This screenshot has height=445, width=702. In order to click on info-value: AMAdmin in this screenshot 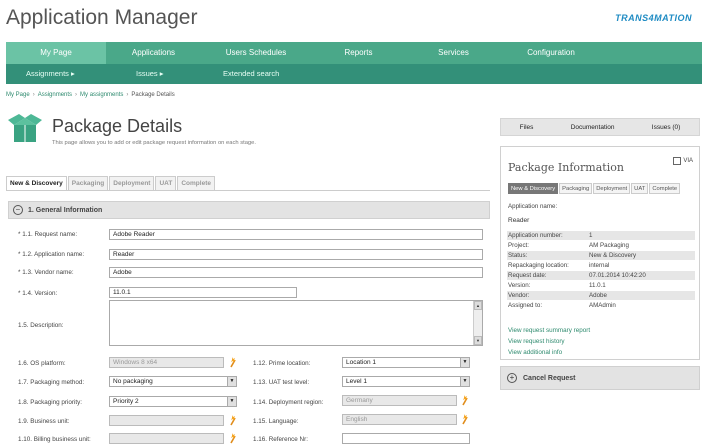, I will do `click(602, 305)`.